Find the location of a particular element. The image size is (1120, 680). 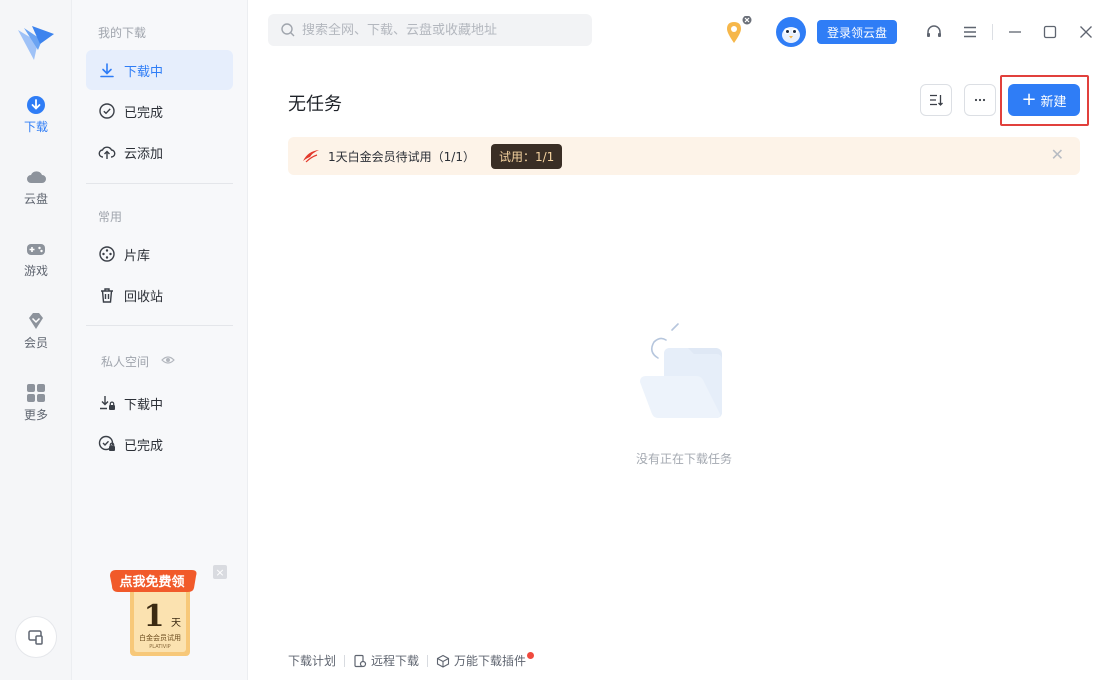

vip-trial-promo-graphic: 点我免费领 1 天 白金会员试用 PLATIVIP is located at coordinates (154, 614).